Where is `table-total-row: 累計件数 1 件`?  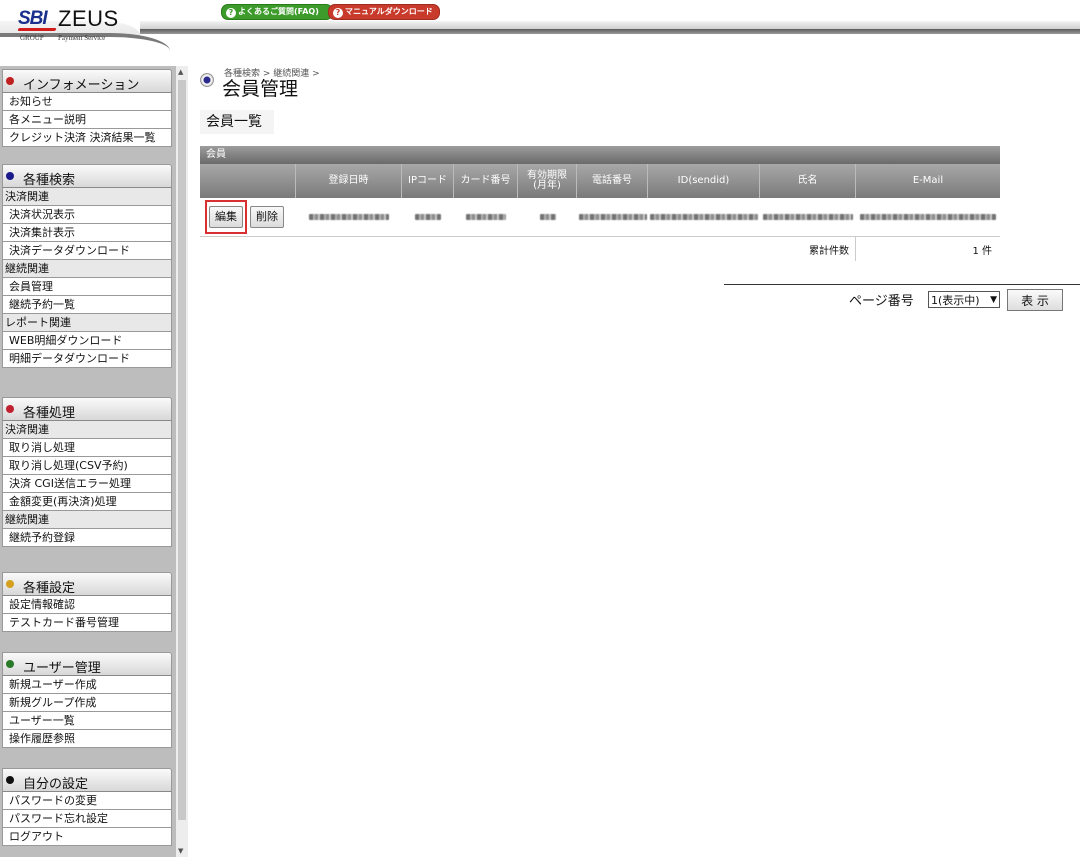
table-total-row: 累計件数 1 件 is located at coordinates (600, 248).